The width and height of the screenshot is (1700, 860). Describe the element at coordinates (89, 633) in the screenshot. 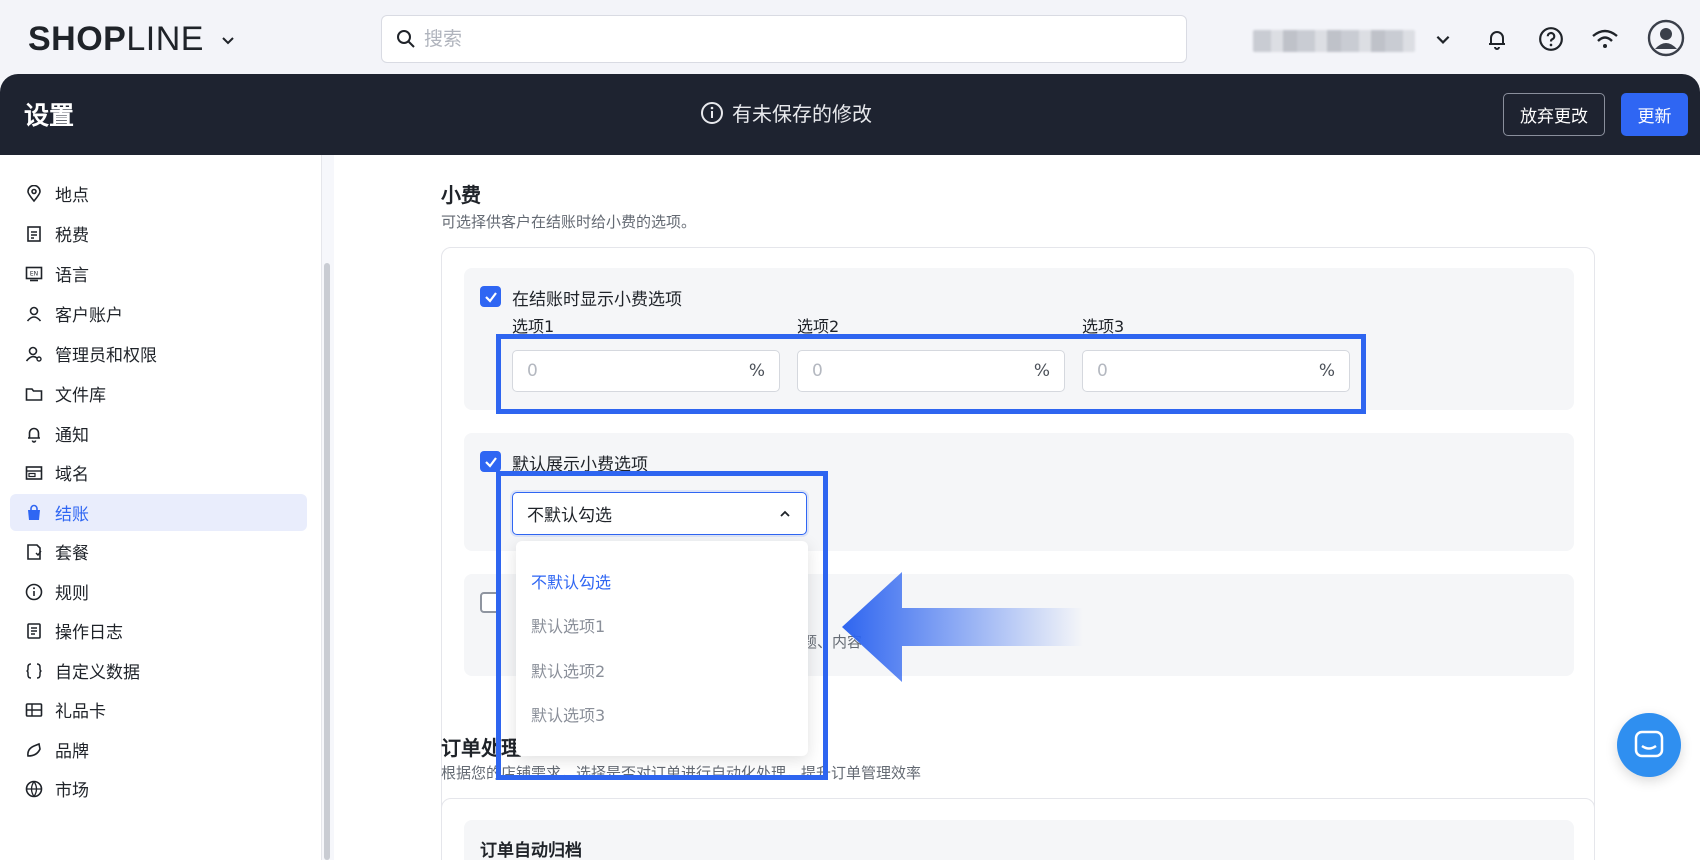

I see `sidebar-item-label: 操作日志` at that location.